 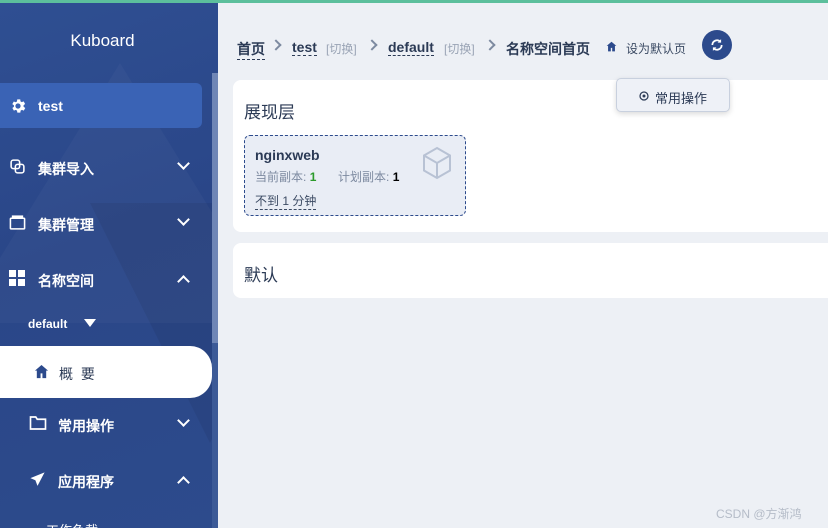 What do you see at coordinates (50, 106) in the screenshot?
I see `sidebar-item-label: test` at bounding box center [50, 106].